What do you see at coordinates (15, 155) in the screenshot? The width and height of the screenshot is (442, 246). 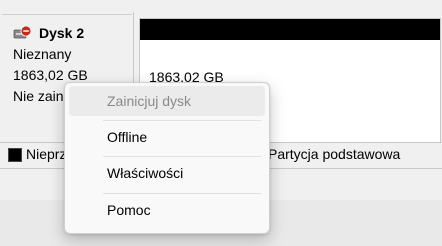 I see `unallocated-swatch` at bounding box center [15, 155].